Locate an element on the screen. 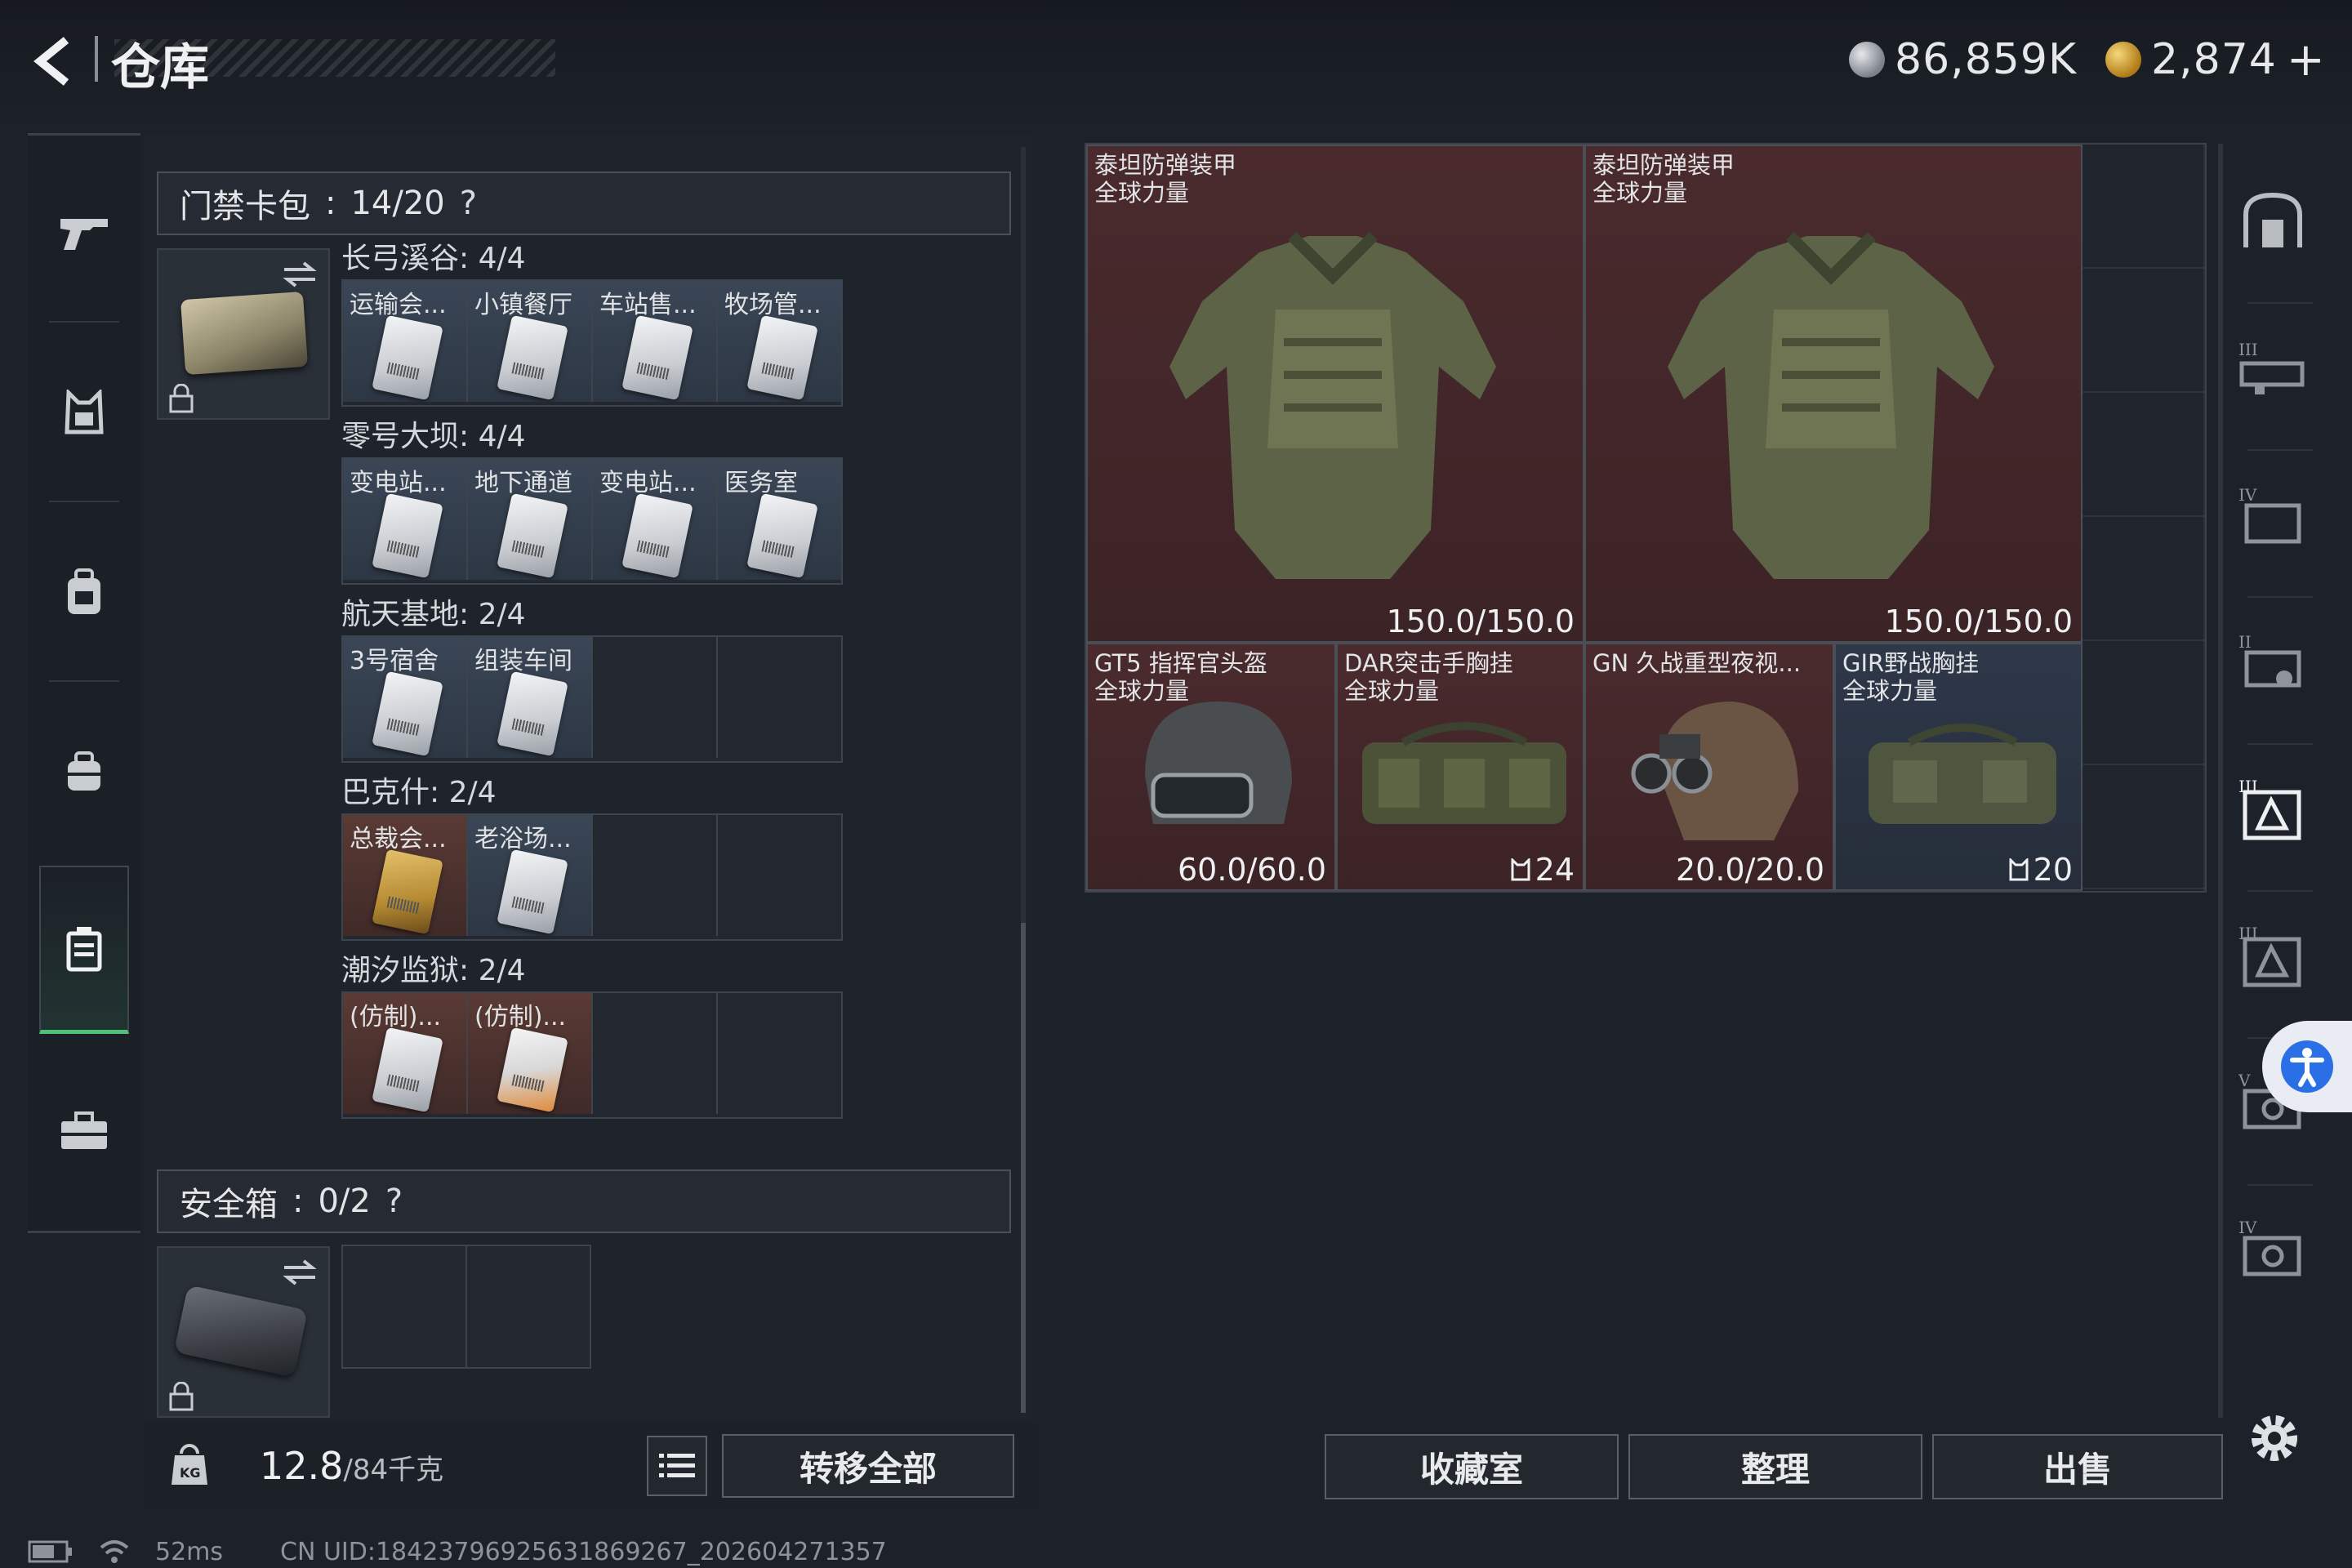 The image size is (2352, 1568). back-button is located at coordinates (53, 61).